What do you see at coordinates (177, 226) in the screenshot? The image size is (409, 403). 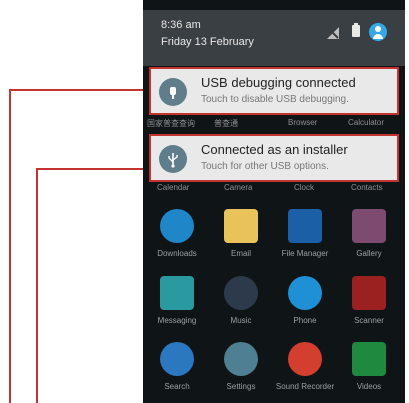 I see `download-icon` at bounding box center [177, 226].